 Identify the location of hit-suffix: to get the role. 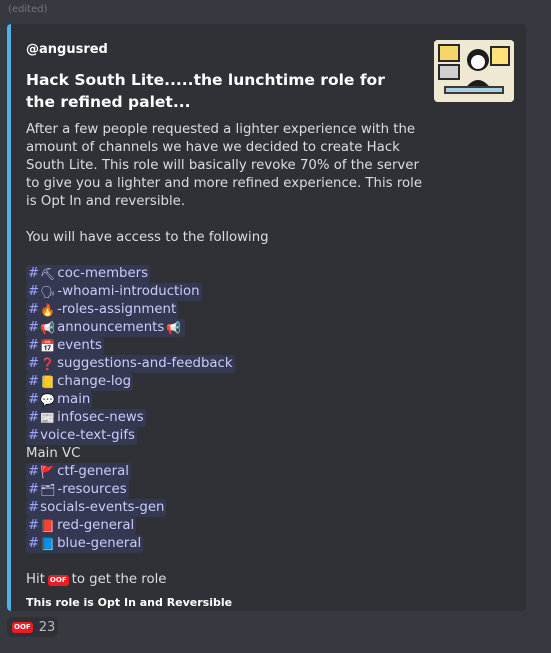
(119, 579).